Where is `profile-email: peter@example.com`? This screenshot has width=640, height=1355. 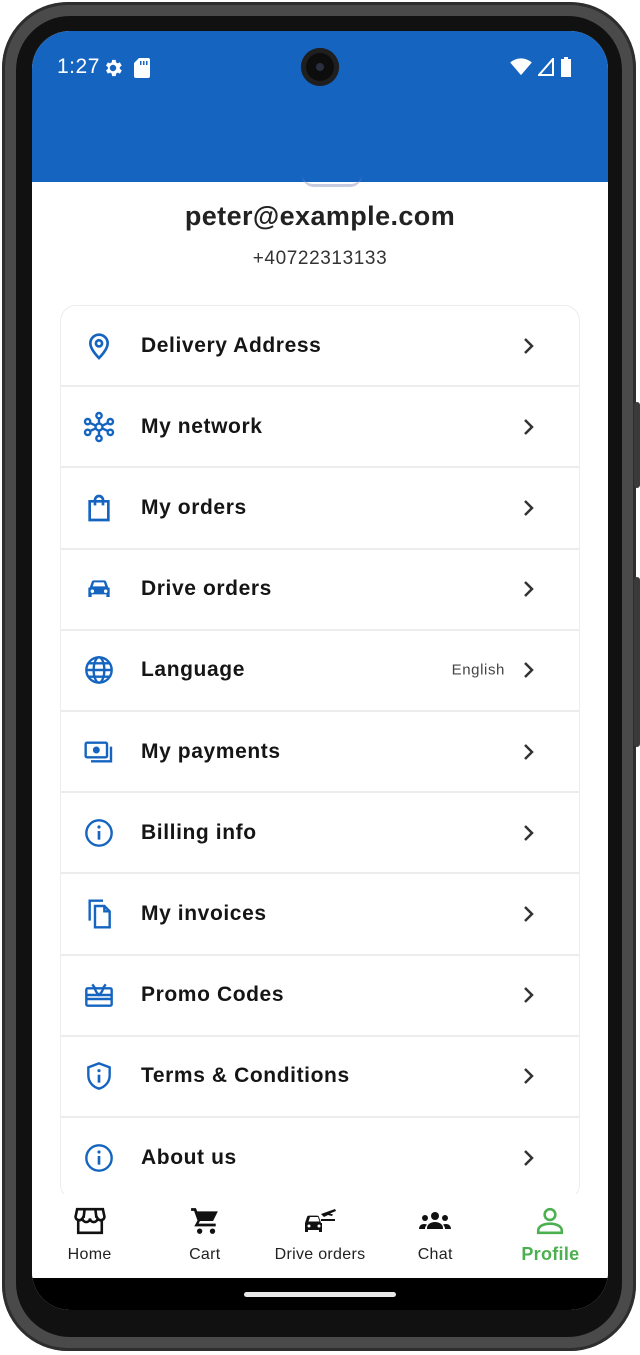 profile-email: peter@example.com is located at coordinates (320, 216).